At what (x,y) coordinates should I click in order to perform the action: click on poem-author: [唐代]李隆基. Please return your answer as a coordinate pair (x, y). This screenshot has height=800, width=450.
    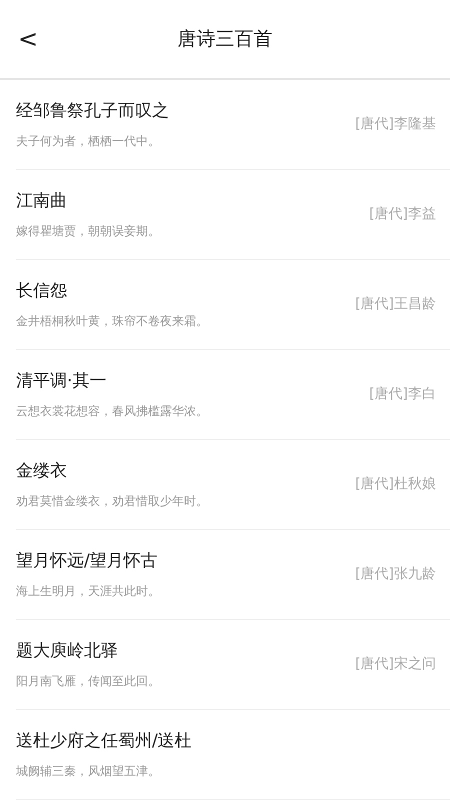
    Looking at the image, I should click on (395, 124).